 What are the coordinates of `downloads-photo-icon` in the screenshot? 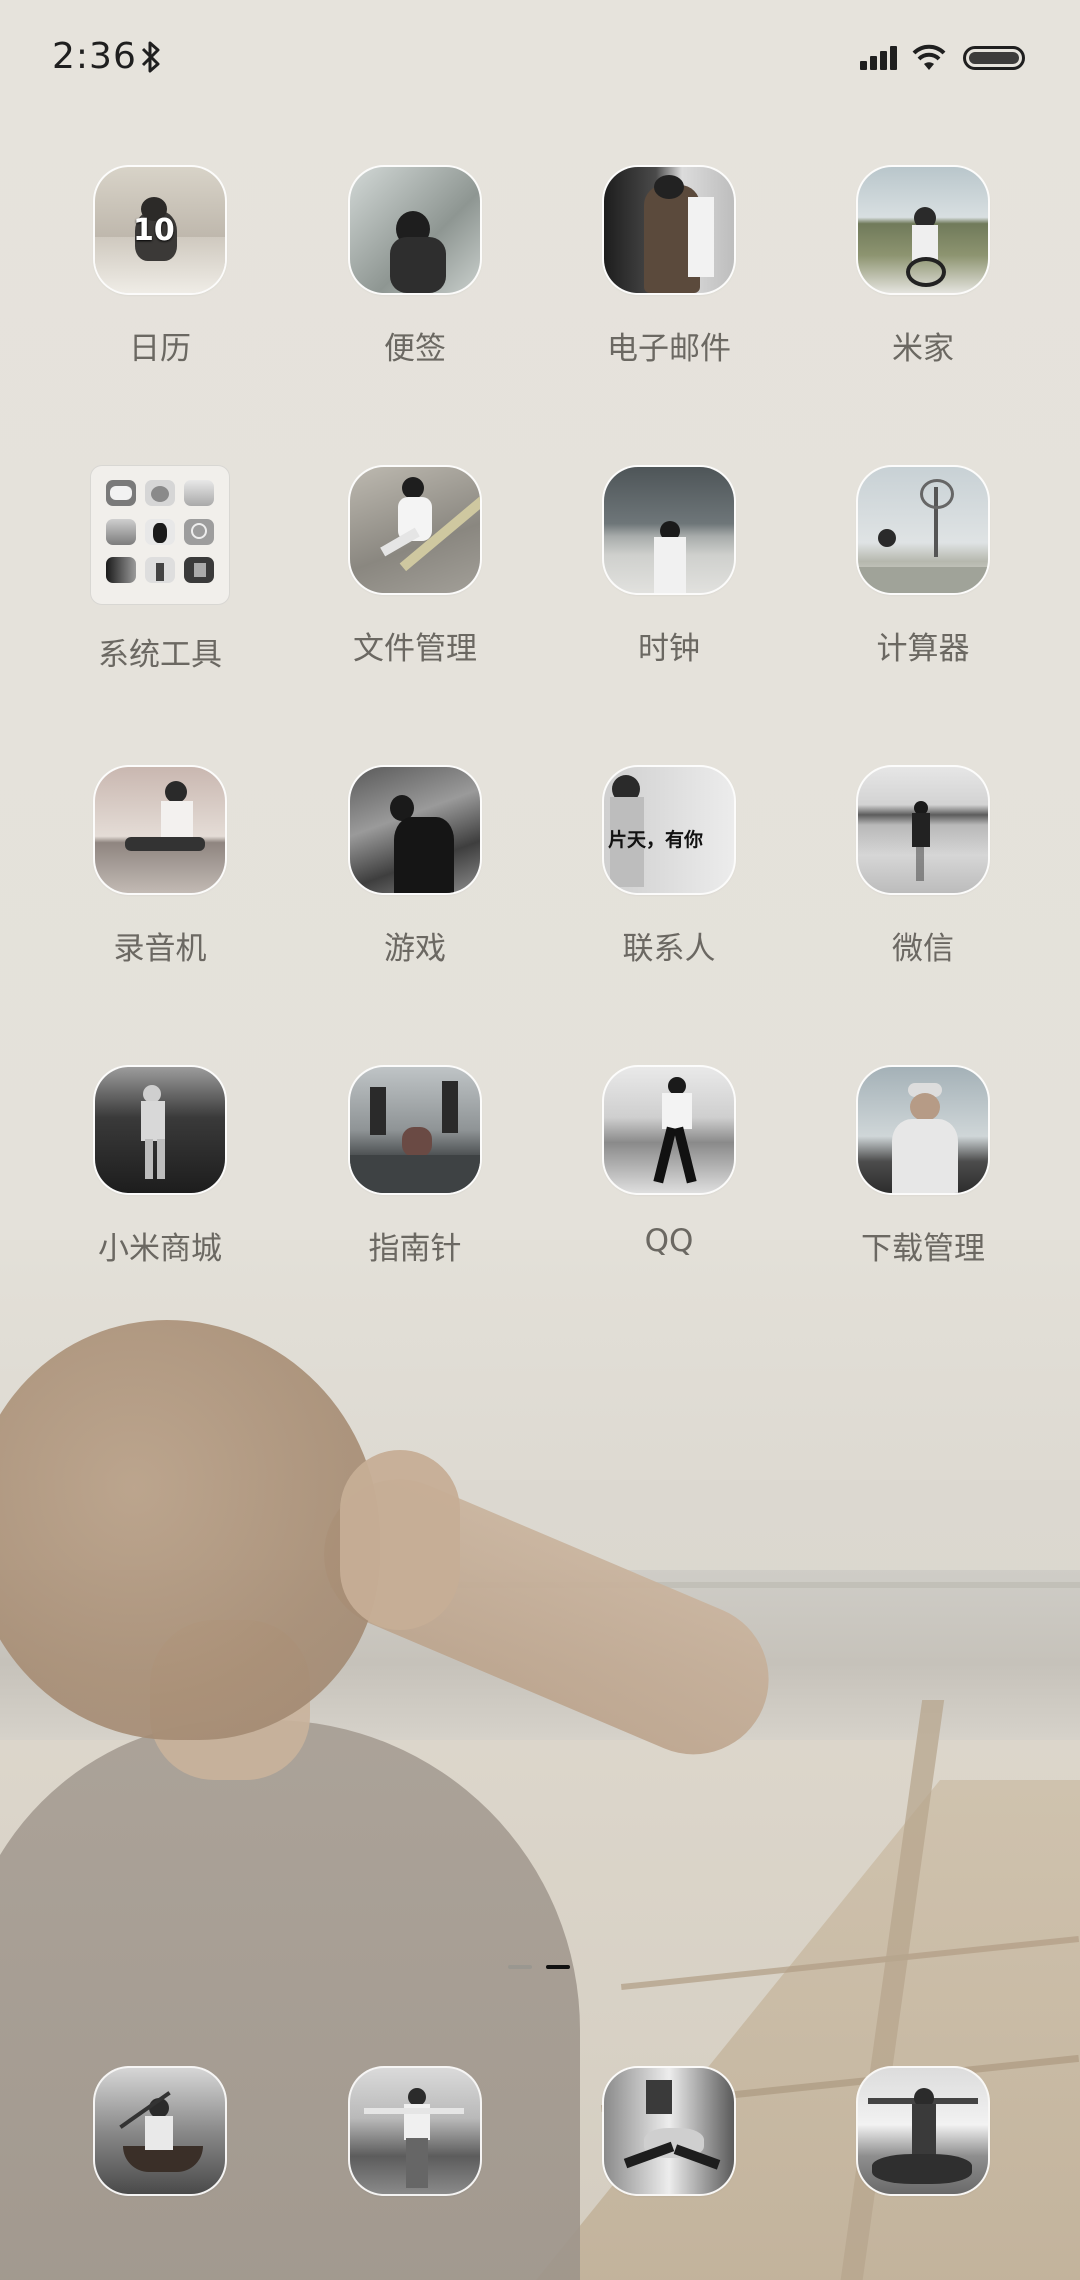 It's located at (923, 1130).